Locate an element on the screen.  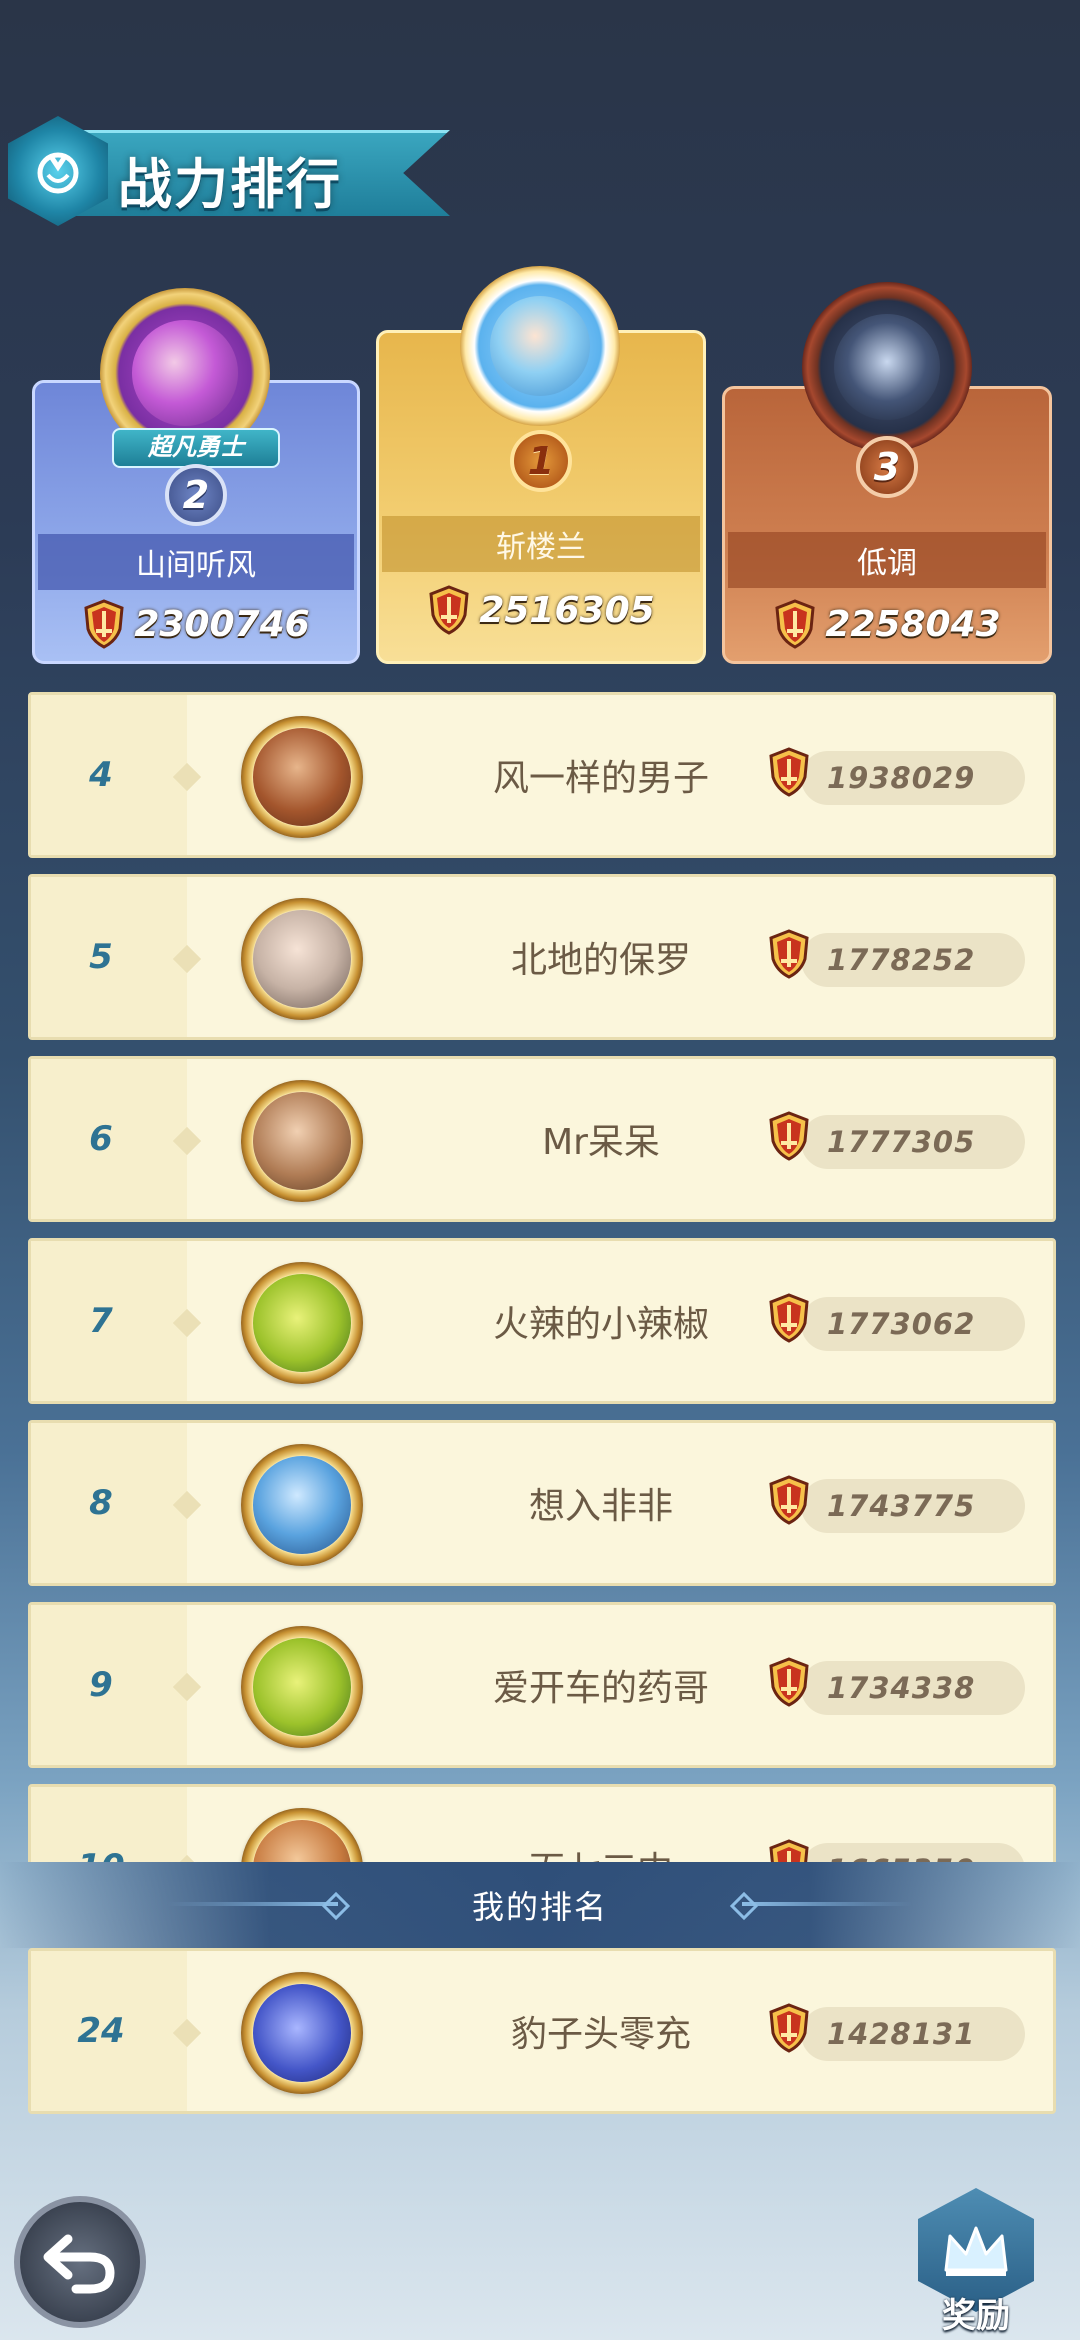
player-name: 百七三中 is located at coordinates (601, 1824).